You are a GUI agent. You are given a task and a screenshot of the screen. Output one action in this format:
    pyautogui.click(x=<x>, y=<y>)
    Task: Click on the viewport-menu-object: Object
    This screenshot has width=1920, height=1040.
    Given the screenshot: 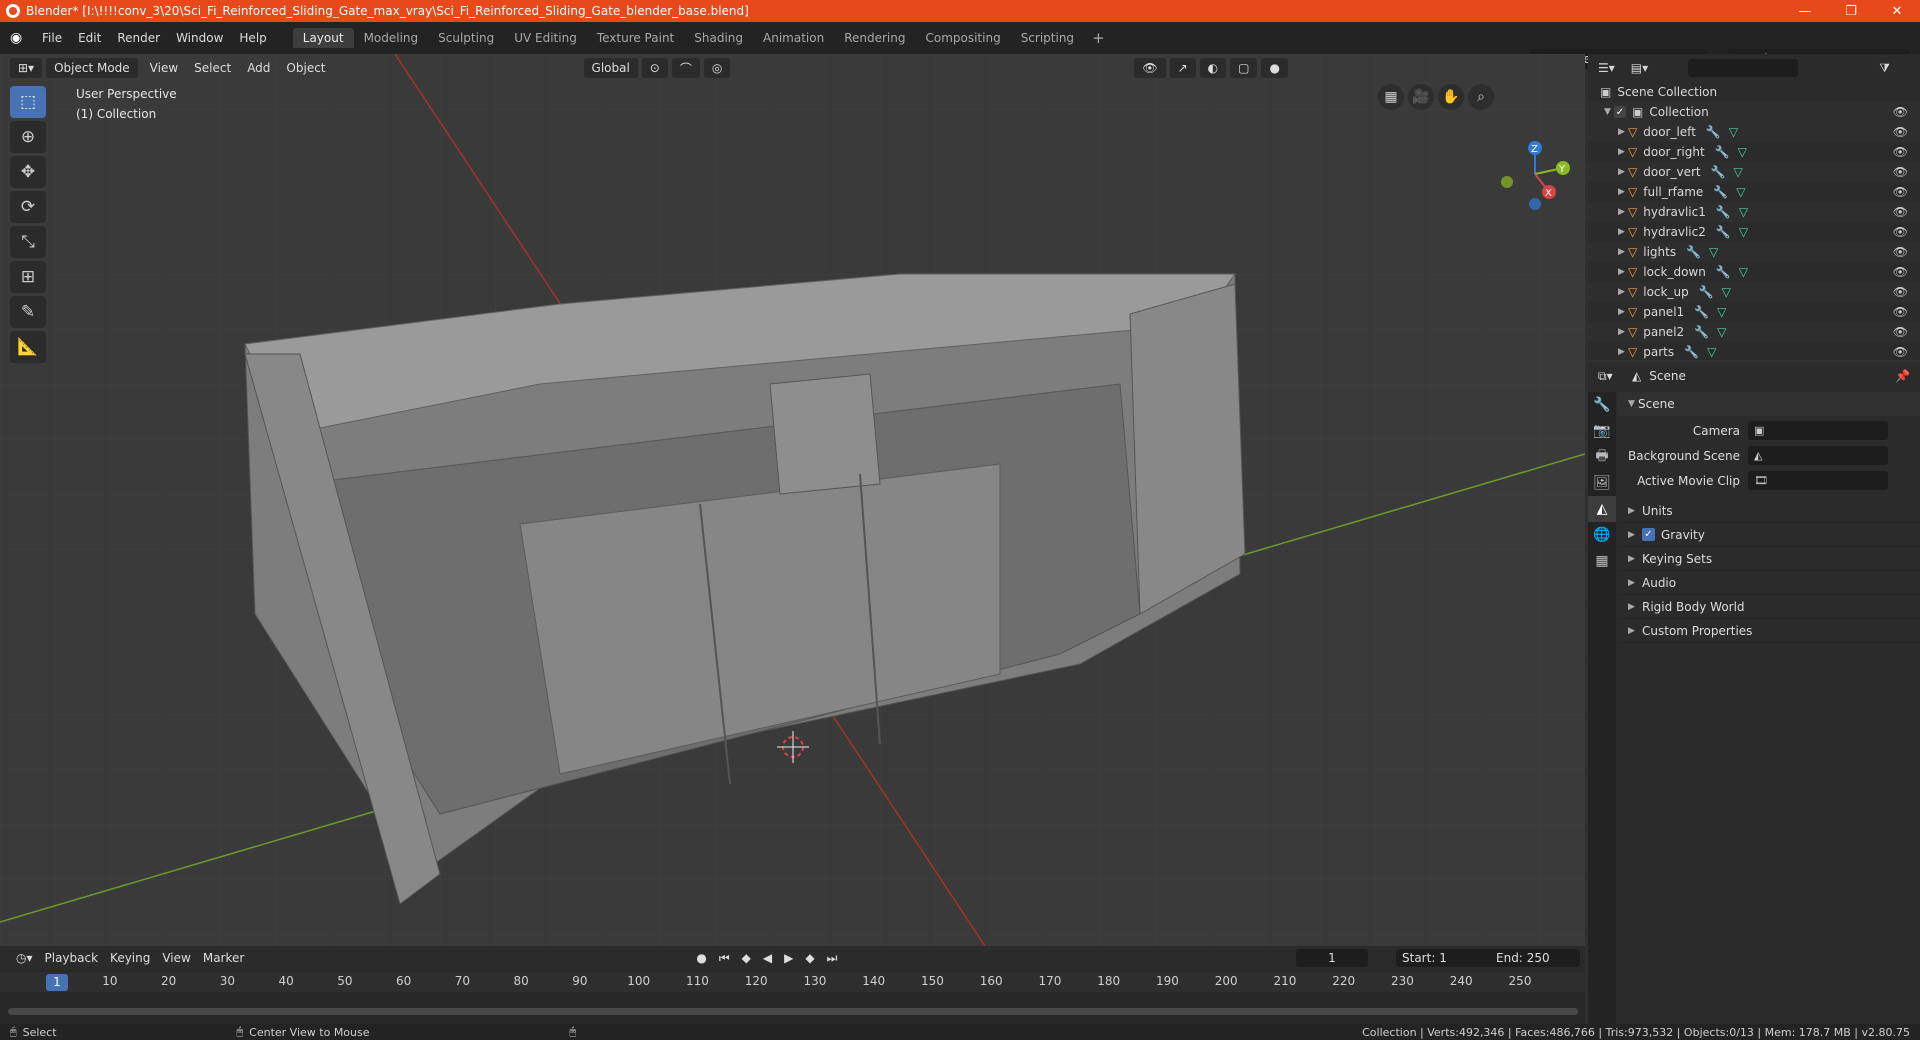 What is the action you would take?
    pyautogui.click(x=305, y=68)
    